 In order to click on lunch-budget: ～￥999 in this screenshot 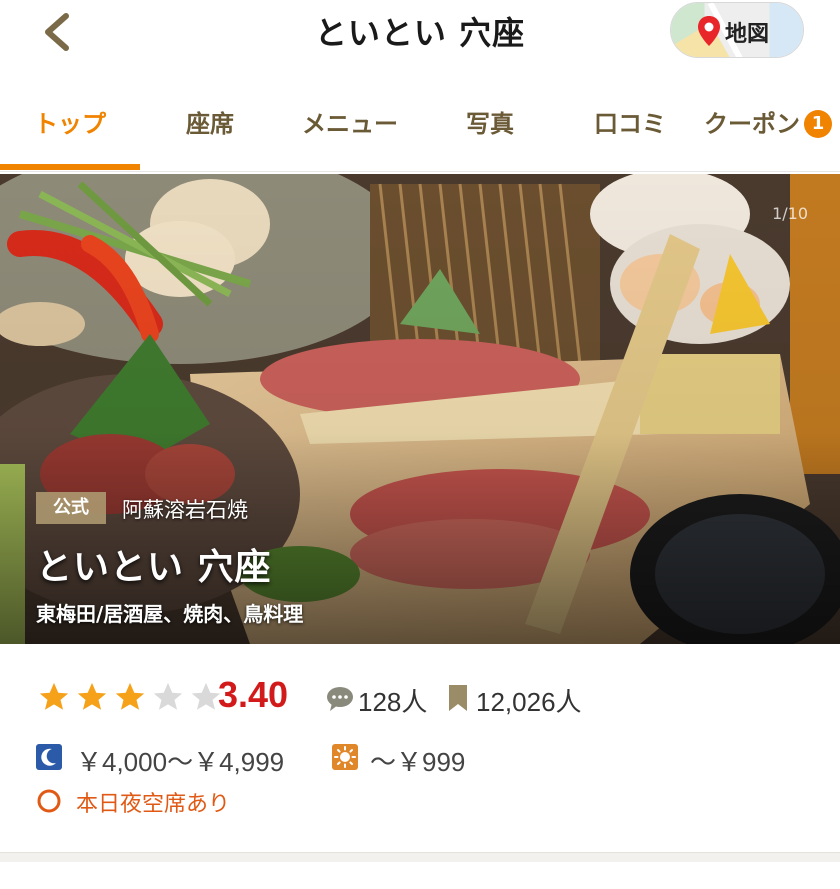, I will do `click(418, 762)`.